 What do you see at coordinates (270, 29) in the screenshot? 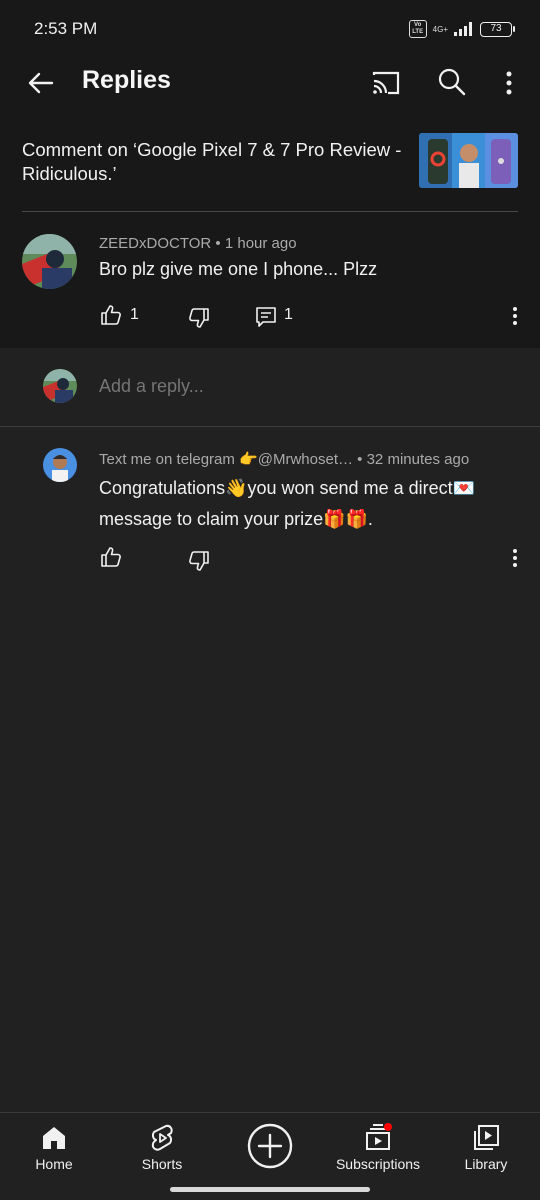
I see `status-bar: 2:53 PM Vo LTE 4G+ 73` at bounding box center [270, 29].